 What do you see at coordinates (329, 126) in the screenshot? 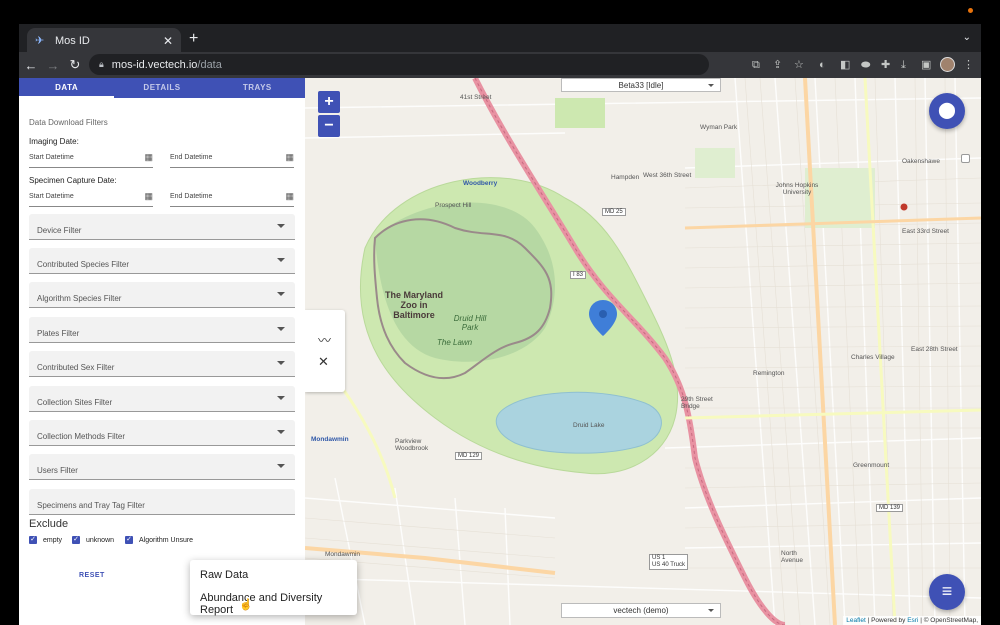
I see `zoom-out-button: −` at bounding box center [329, 126].